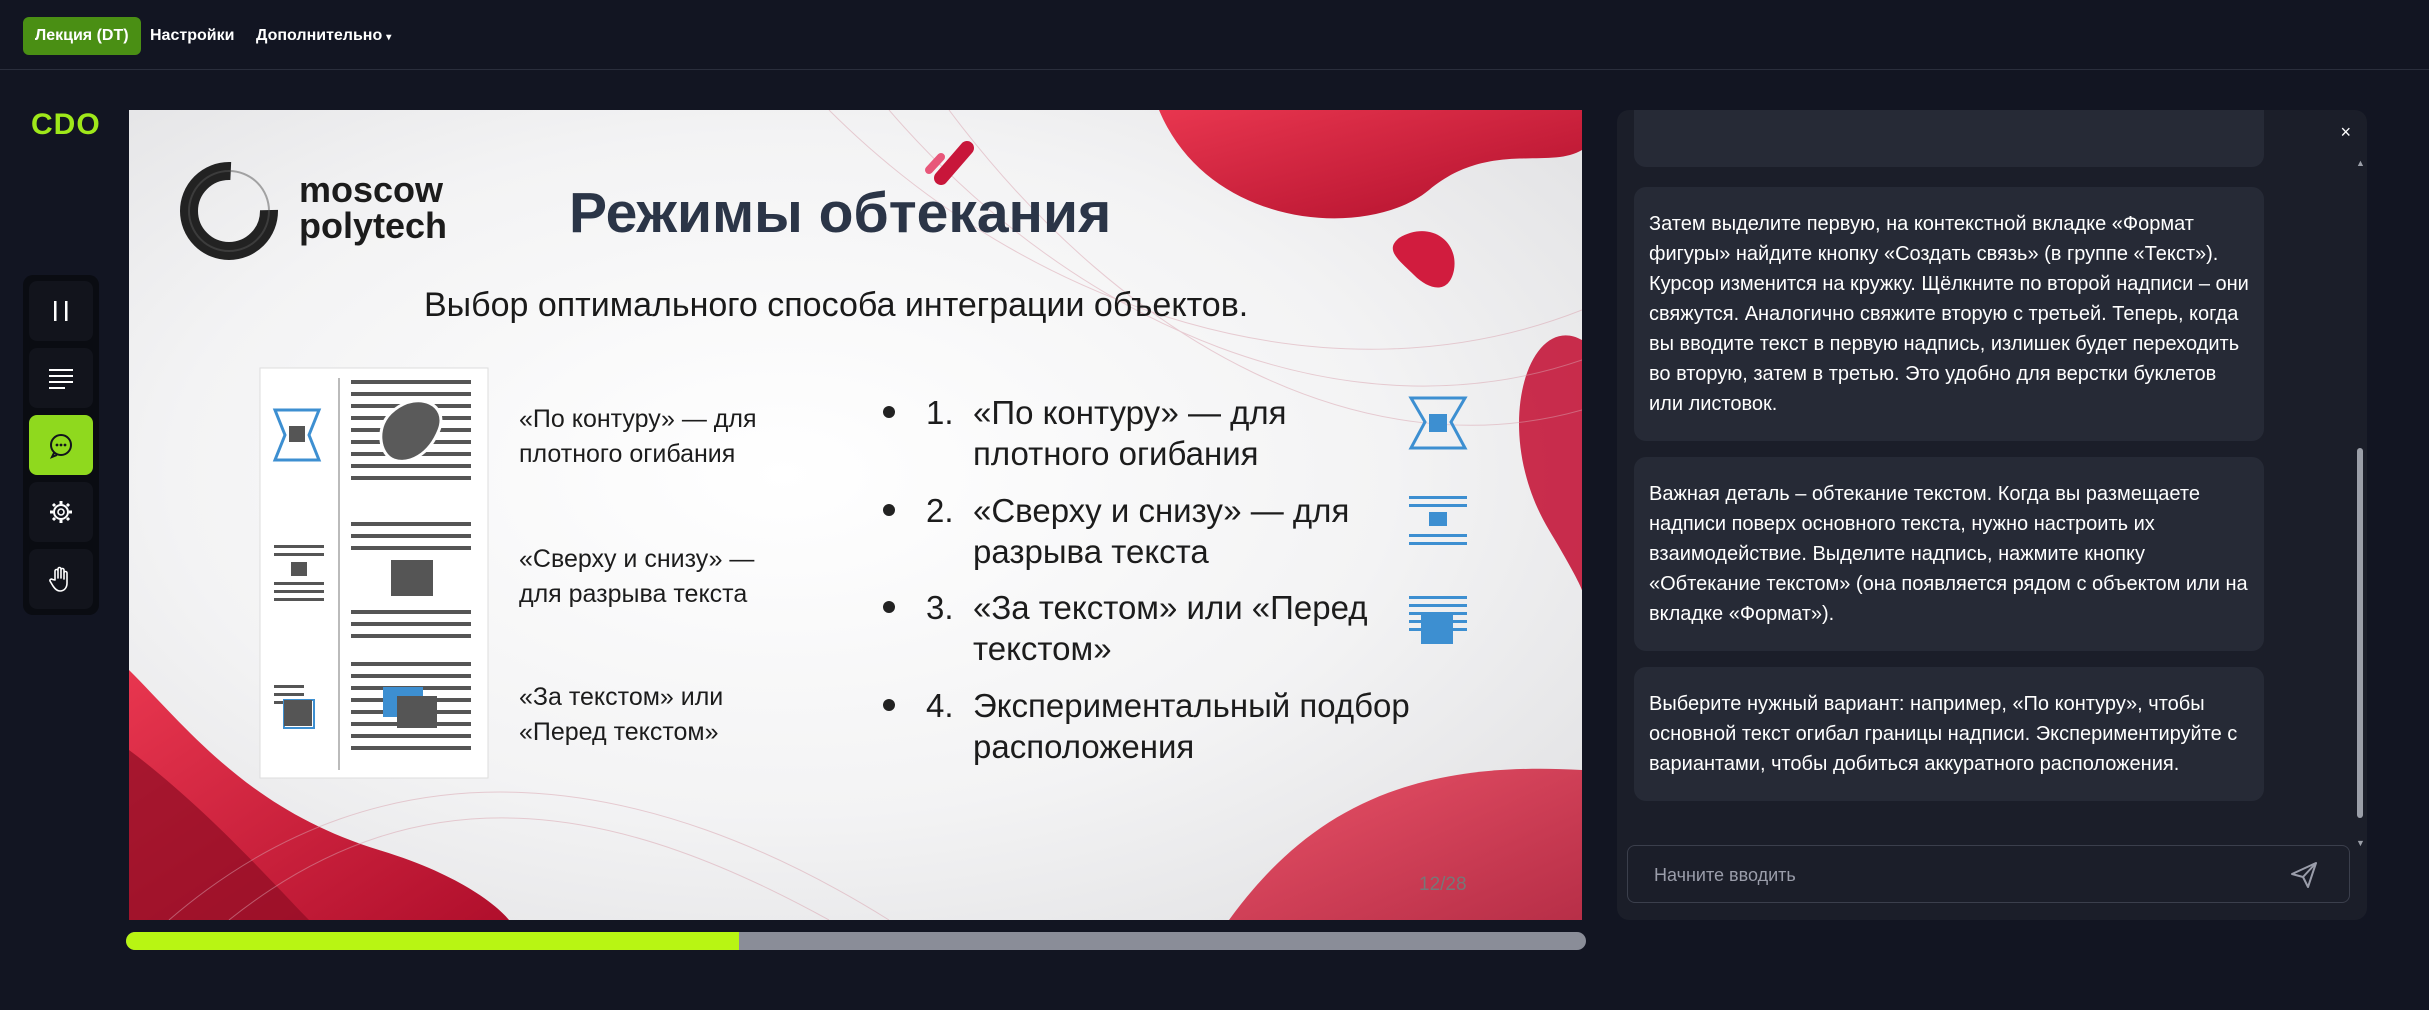 Image resolution: width=2429 pixels, height=1010 pixels. What do you see at coordinates (619, 732) in the screenshot?
I see `left-item-3-line2: «Перед текстом»` at bounding box center [619, 732].